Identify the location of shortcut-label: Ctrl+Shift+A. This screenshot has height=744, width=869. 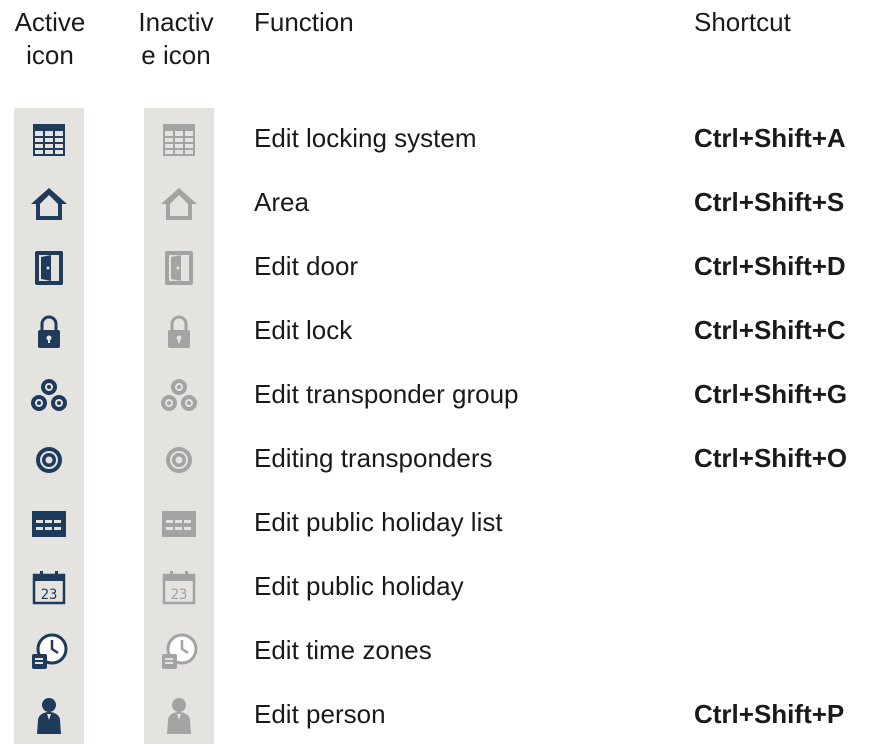
(770, 138).